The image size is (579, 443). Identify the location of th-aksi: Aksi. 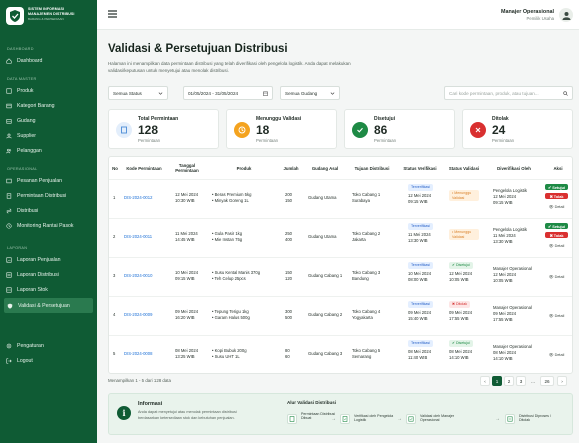
(558, 168).